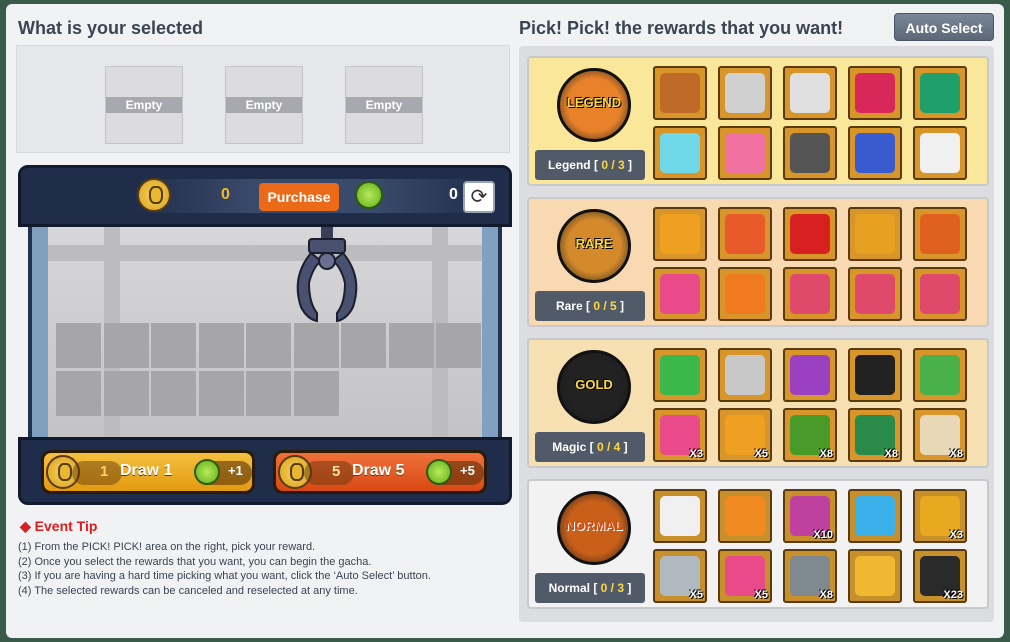 This screenshot has width=1010, height=642. What do you see at coordinates (225, 194) in the screenshot?
I see `coin-count: 0` at bounding box center [225, 194].